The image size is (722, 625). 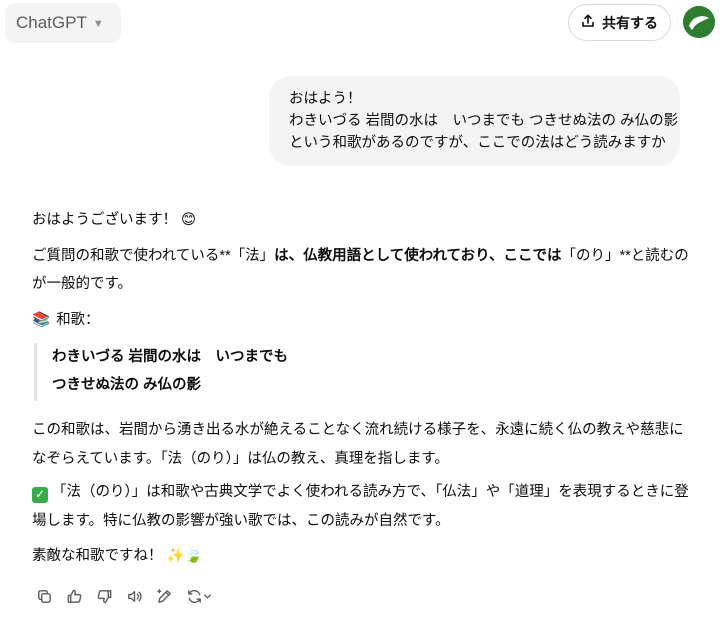 I want to click on smile-emoji-icon: 😊, so click(x=189, y=220).